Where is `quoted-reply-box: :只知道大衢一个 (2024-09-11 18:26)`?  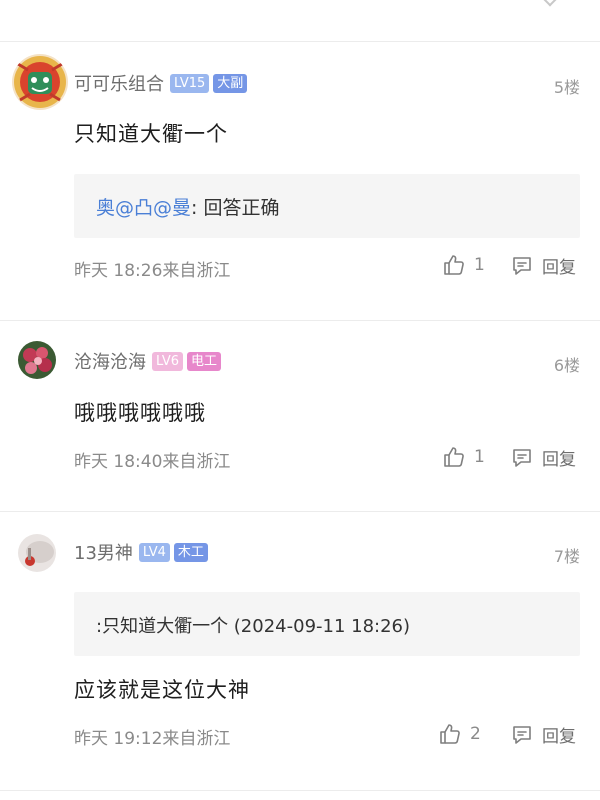 quoted-reply-box: :只知道大衢一个 (2024-09-11 18:26) is located at coordinates (327, 624).